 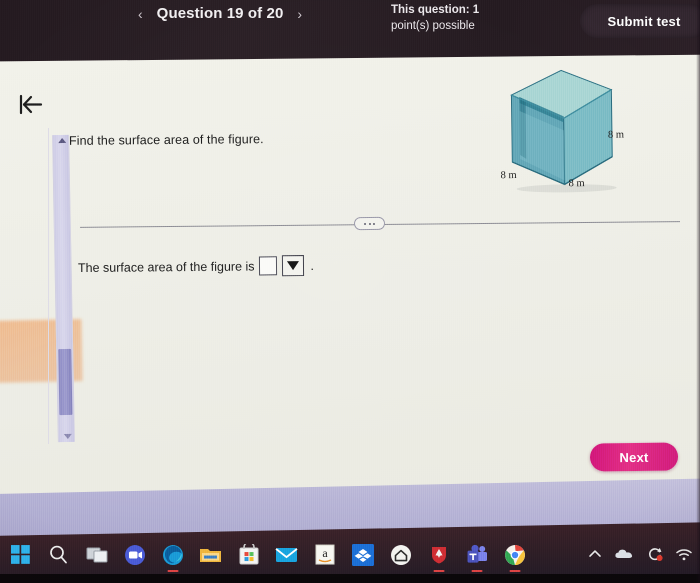 What do you see at coordinates (166, 266) in the screenshot?
I see `answer-prompt-label: The surface area of the figure is` at bounding box center [166, 266].